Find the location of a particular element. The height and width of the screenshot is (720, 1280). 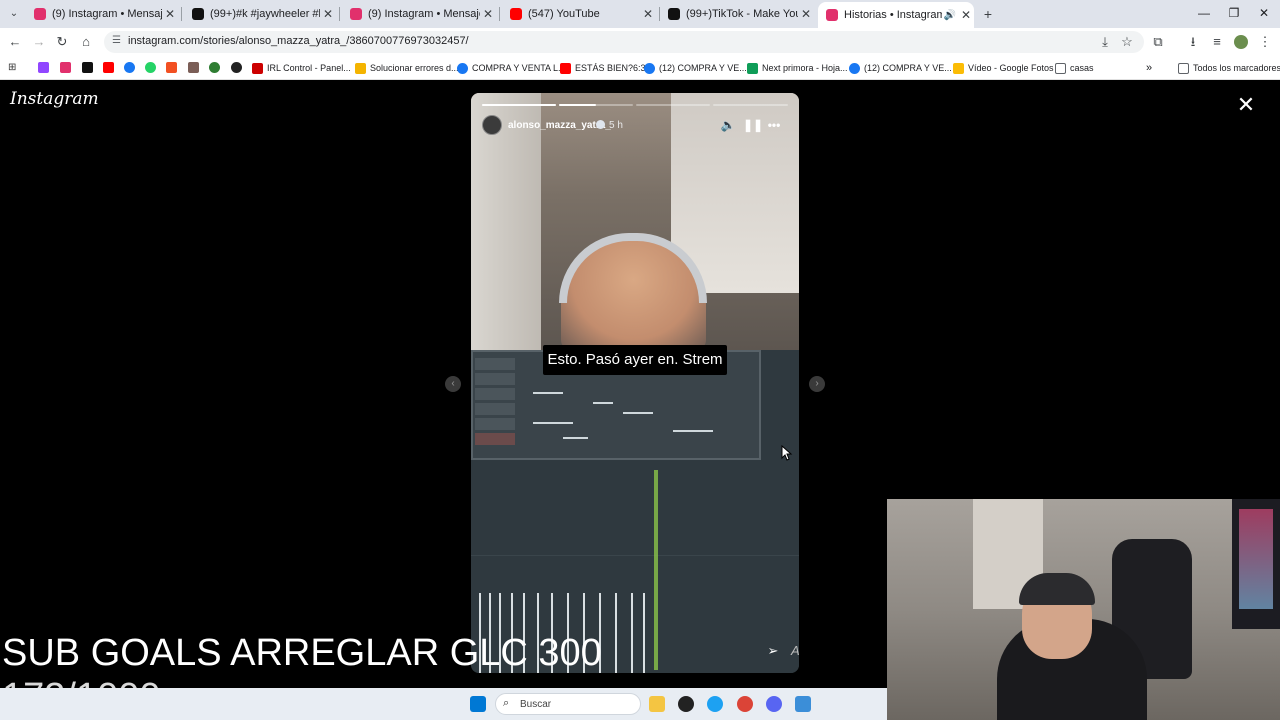

facebook-bookmark-icon is located at coordinates (129, 67).